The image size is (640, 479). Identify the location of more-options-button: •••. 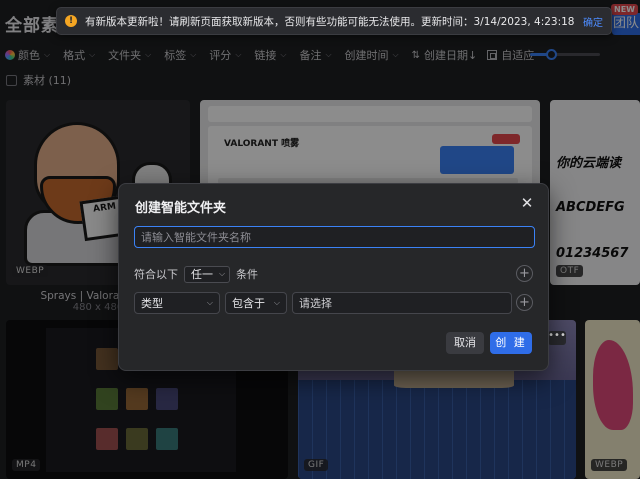
(557, 338).